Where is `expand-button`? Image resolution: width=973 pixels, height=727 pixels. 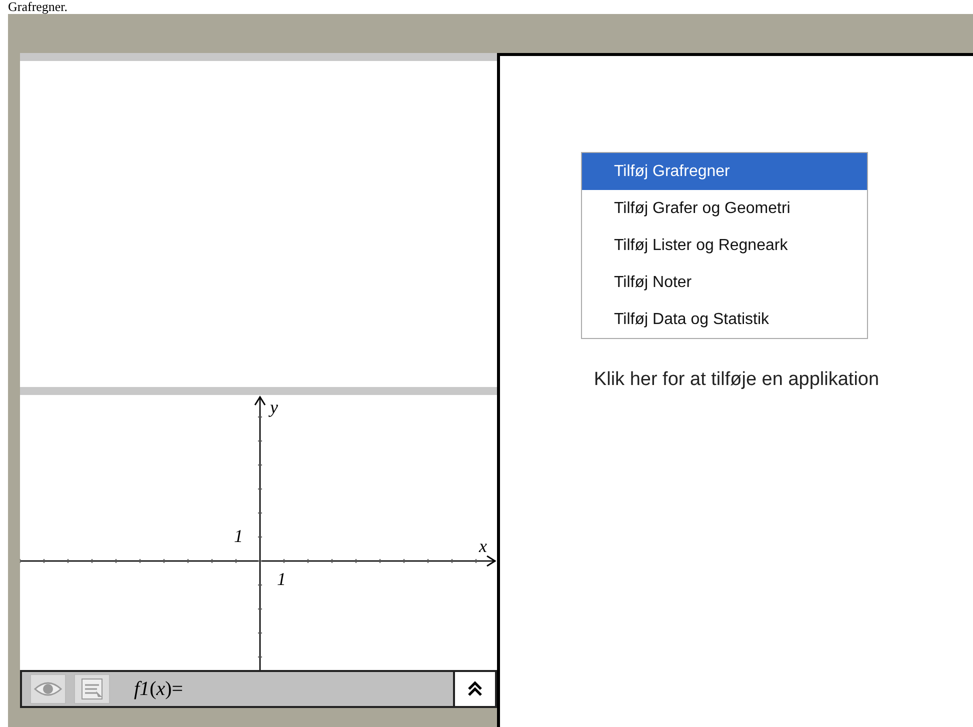
expand-button is located at coordinates (474, 689).